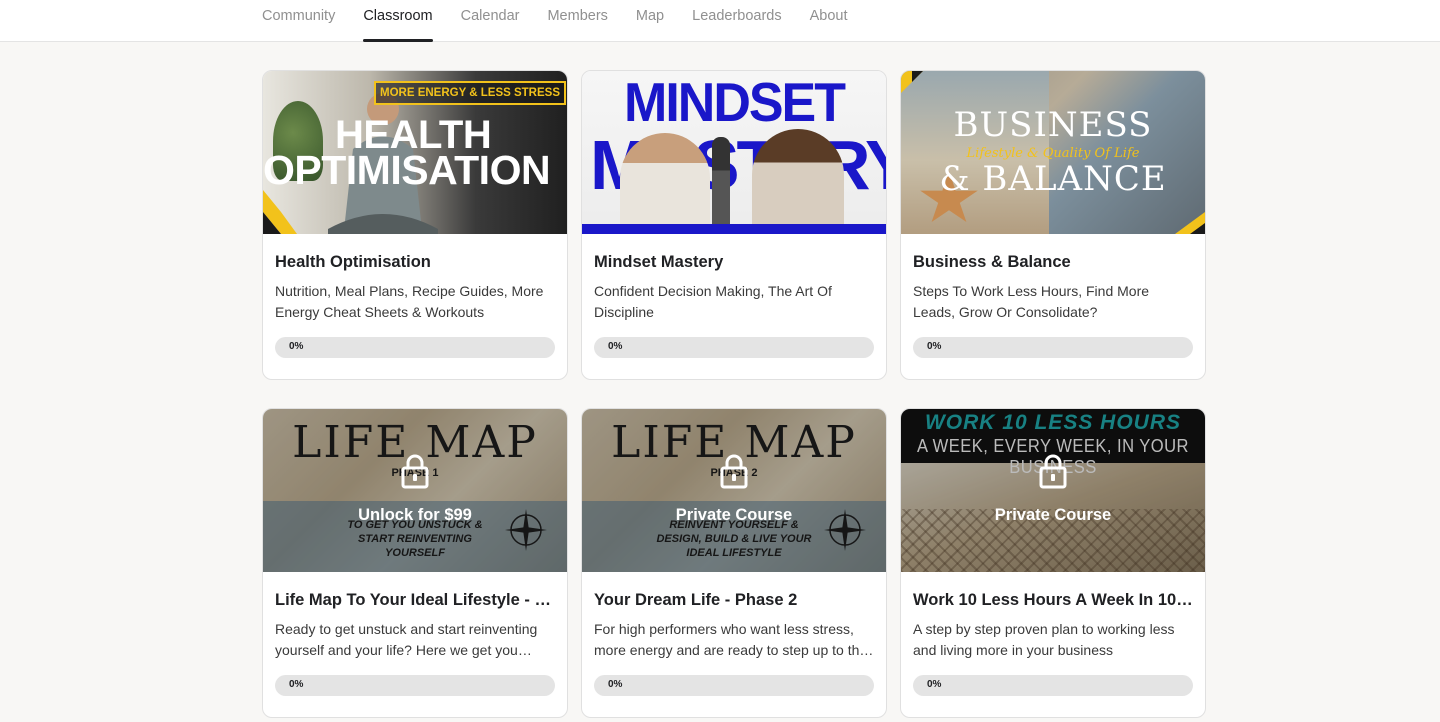 This screenshot has height=722, width=1440. Describe the element at coordinates (659, 262) in the screenshot. I see `course-title: Mindset Mastery` at that location.